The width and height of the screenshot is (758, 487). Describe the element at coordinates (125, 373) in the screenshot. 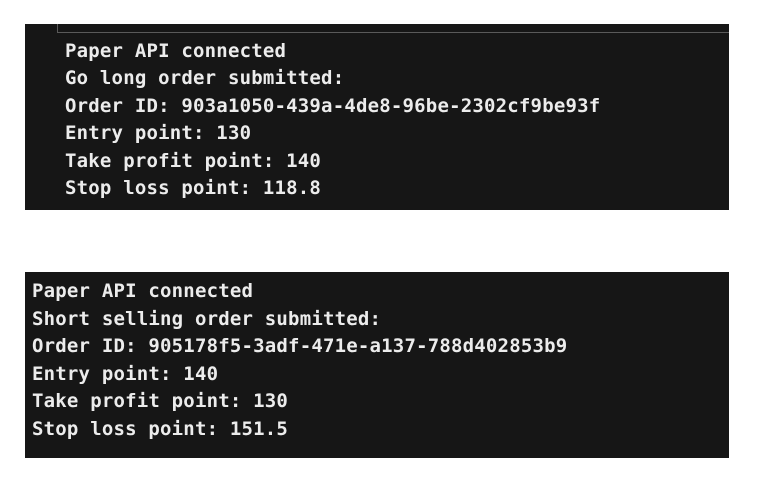

I see `terminal-line-entry-point: Entry point: 140` at that location.